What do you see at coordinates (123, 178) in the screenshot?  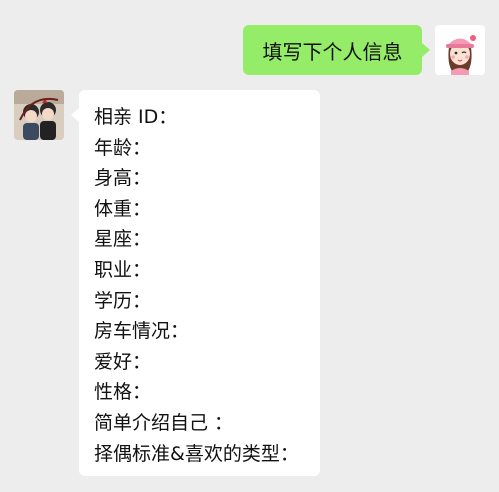 I see `form-line-height: 身高：` at bounding box center [123, 178].